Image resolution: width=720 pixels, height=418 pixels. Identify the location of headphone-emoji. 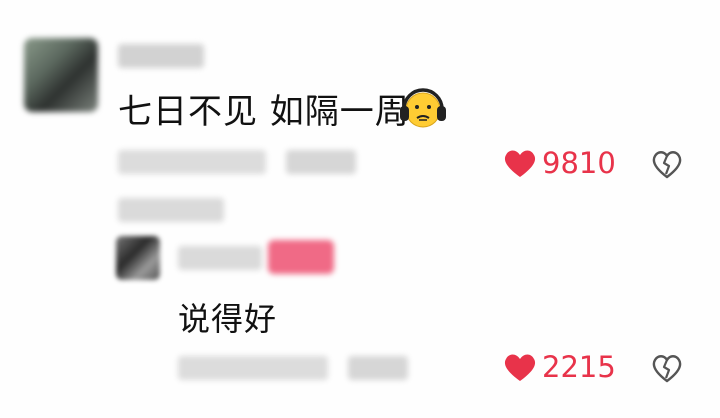
(423, 108).